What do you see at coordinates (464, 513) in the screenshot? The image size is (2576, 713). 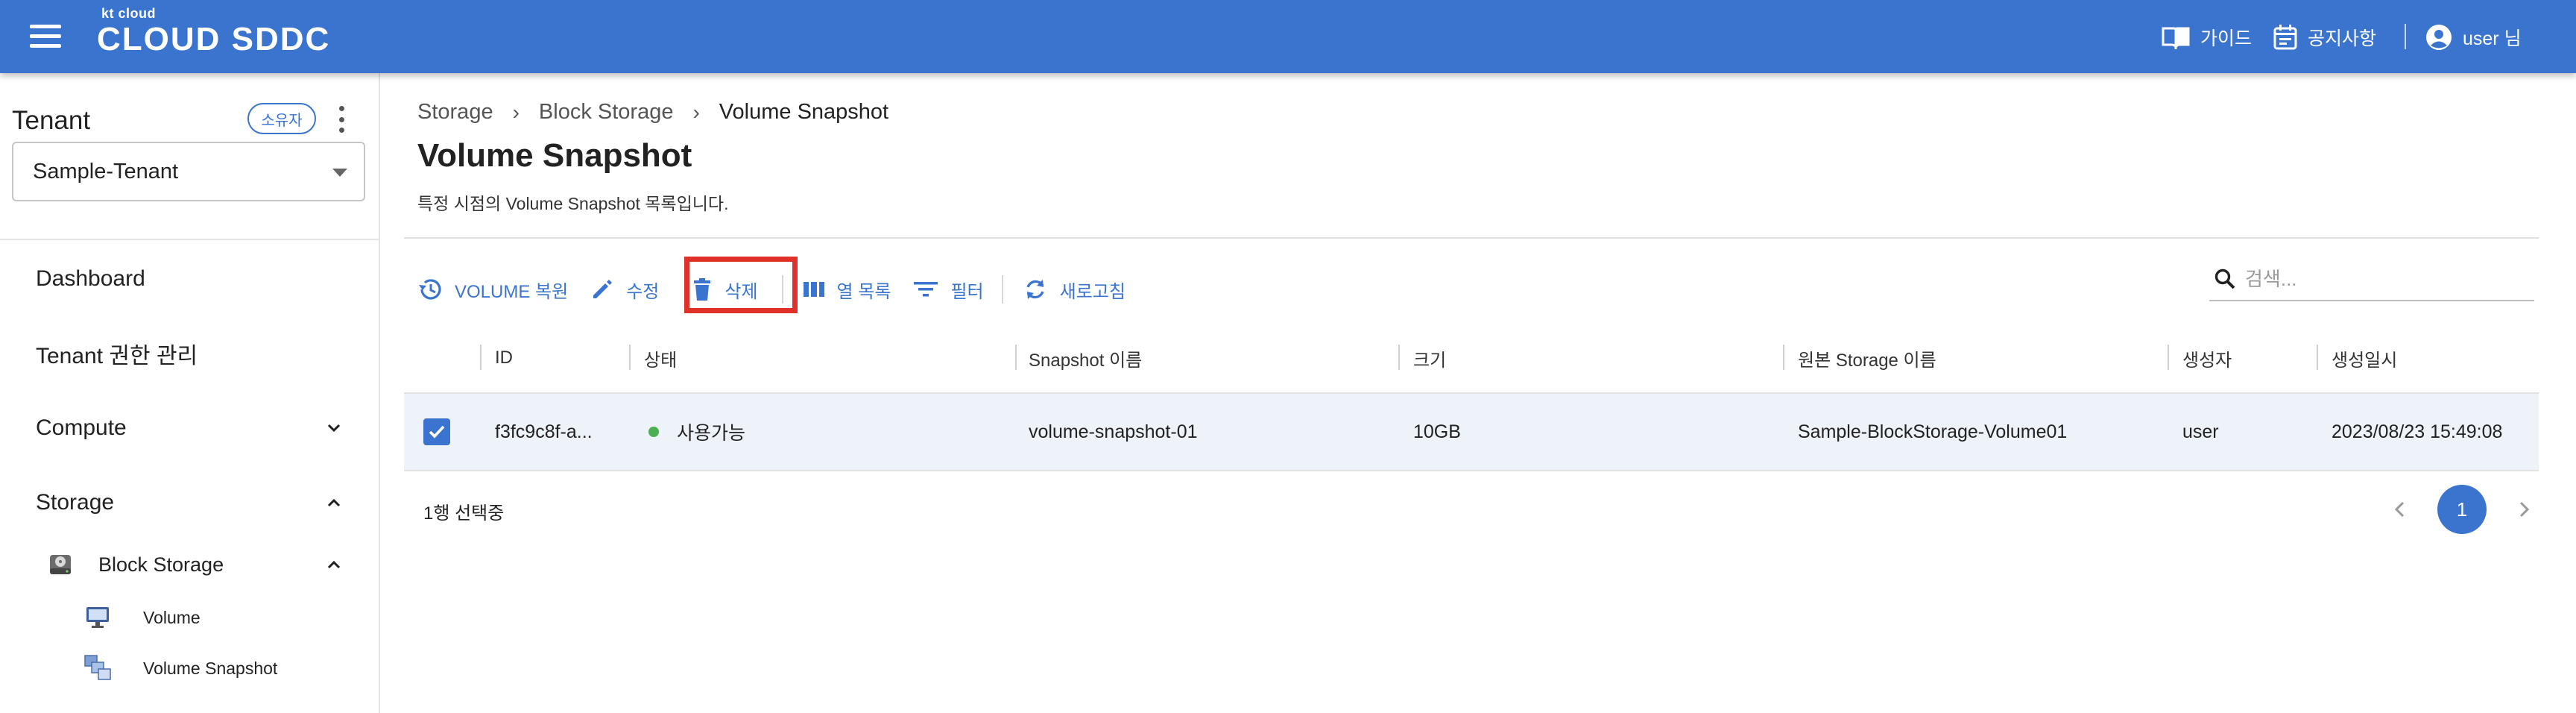 I see `selection-count: 1행 선택중` at bounding box center [464, 513].